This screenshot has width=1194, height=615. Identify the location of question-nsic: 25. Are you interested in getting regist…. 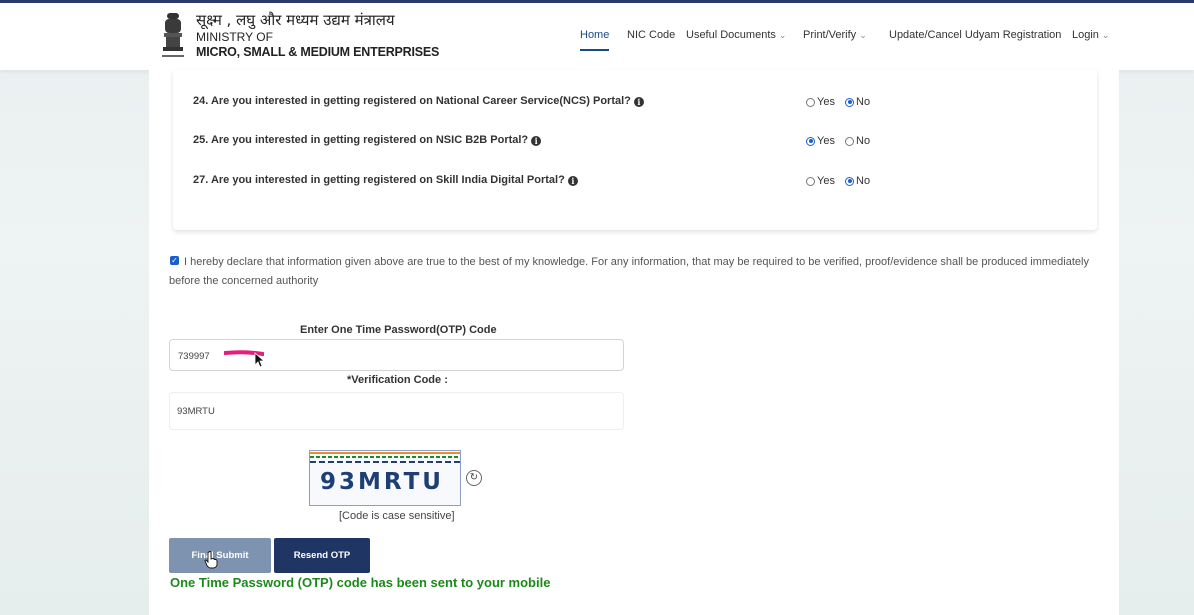
(367, 140).